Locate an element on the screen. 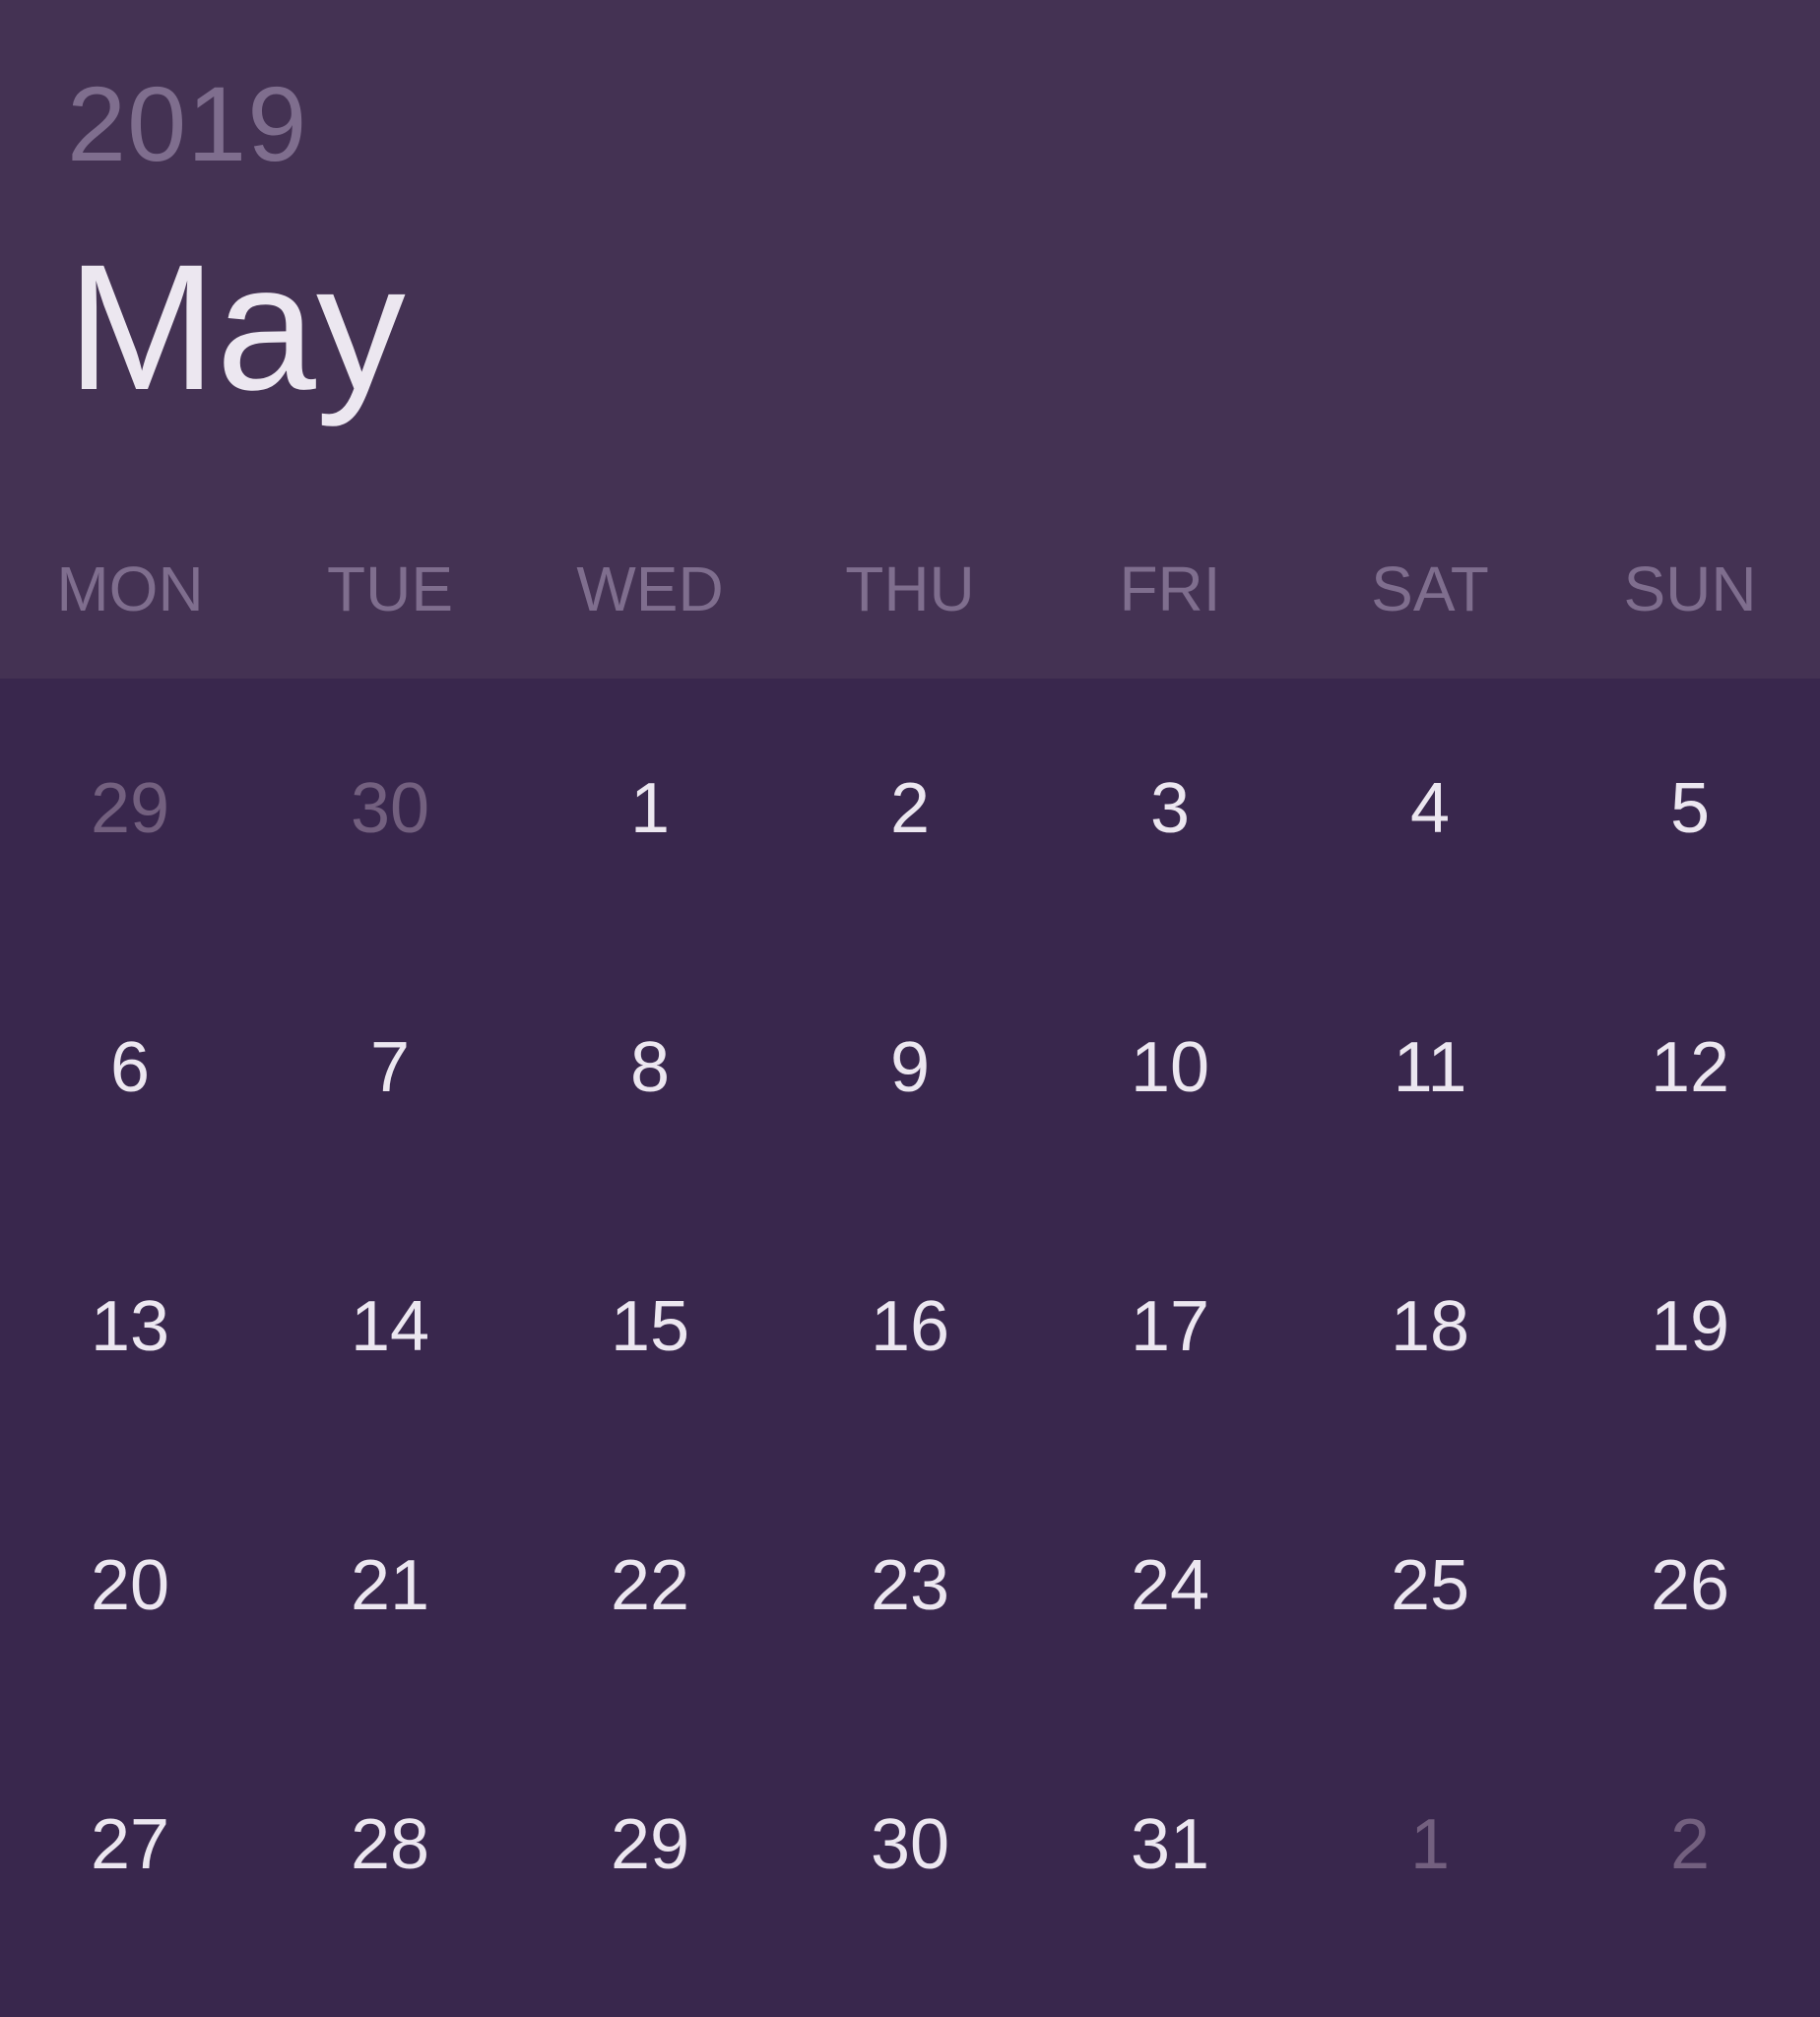 This screenshot has height=2017, width=1820. day-cell: 24 is located at coordinates (1170, 1585).